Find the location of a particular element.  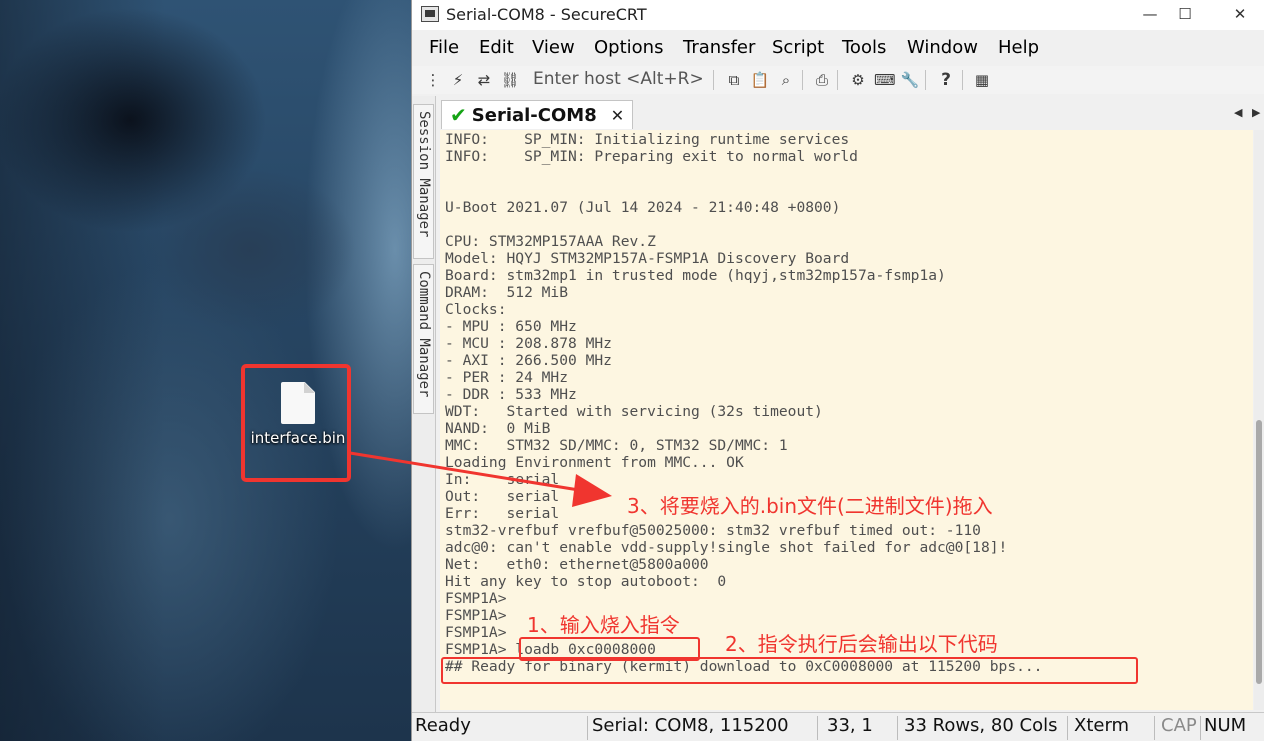

session-tab-strip: ✔ Serial-COM8 ✕ ◀ ▶ is located at coordinates (850, 113).